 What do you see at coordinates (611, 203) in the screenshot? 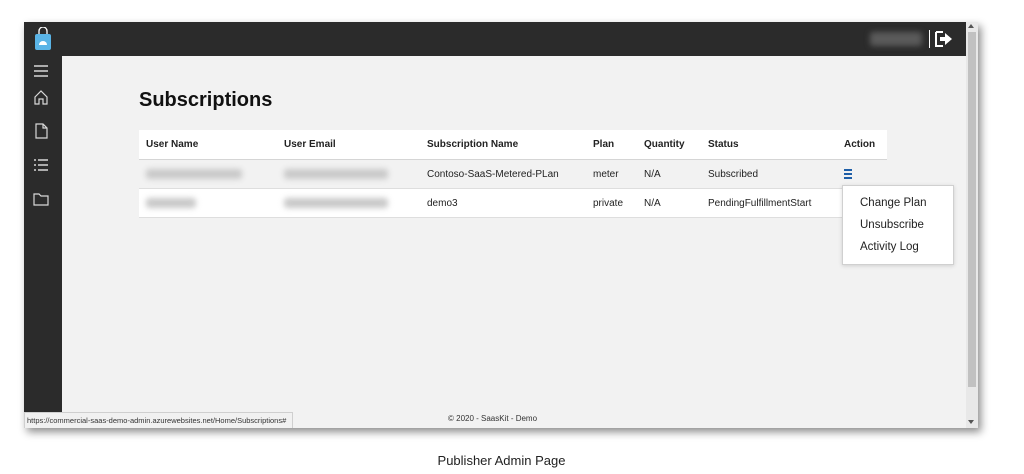
I see `plan-cell: private` at bounding box center [611, 203].